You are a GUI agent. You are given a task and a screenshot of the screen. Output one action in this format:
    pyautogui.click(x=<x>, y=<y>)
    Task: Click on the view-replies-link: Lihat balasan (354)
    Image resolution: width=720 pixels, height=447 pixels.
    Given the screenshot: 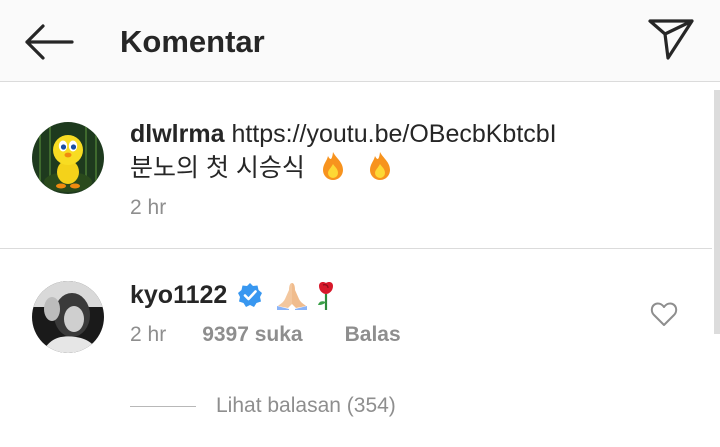 What is the action you would take?
    pyautogui.click(x=263, y=406)
    